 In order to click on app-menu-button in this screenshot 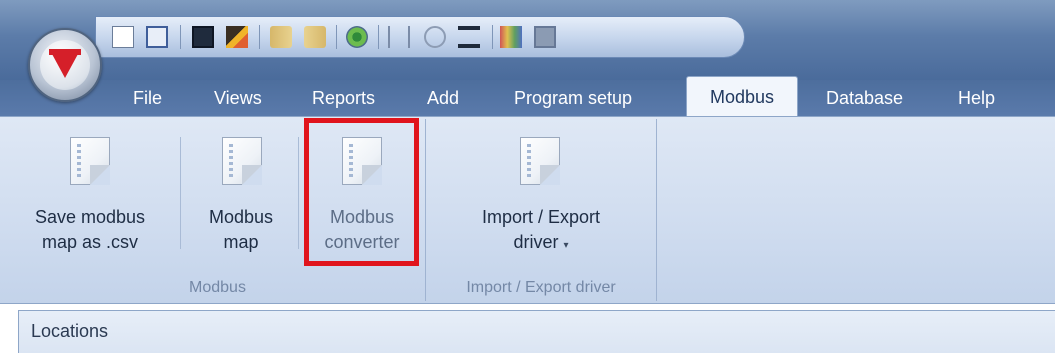, I will do `click(65, 65)`.